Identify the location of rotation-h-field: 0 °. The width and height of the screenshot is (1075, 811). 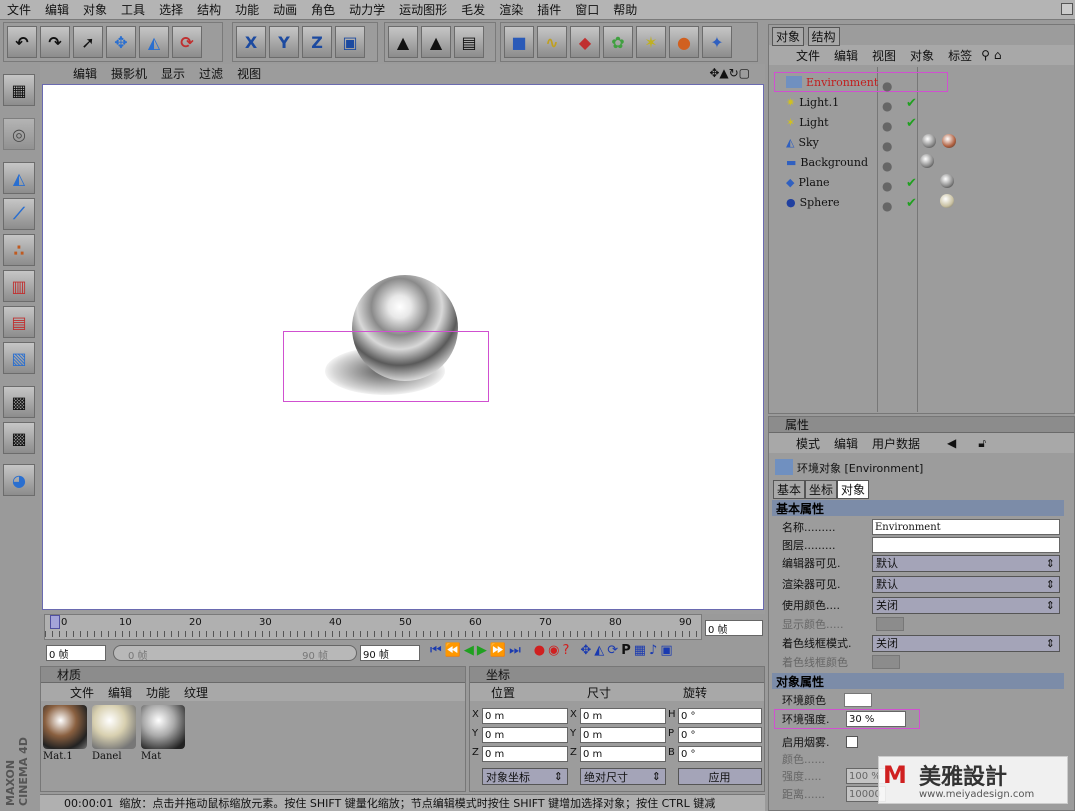
(720, 716).